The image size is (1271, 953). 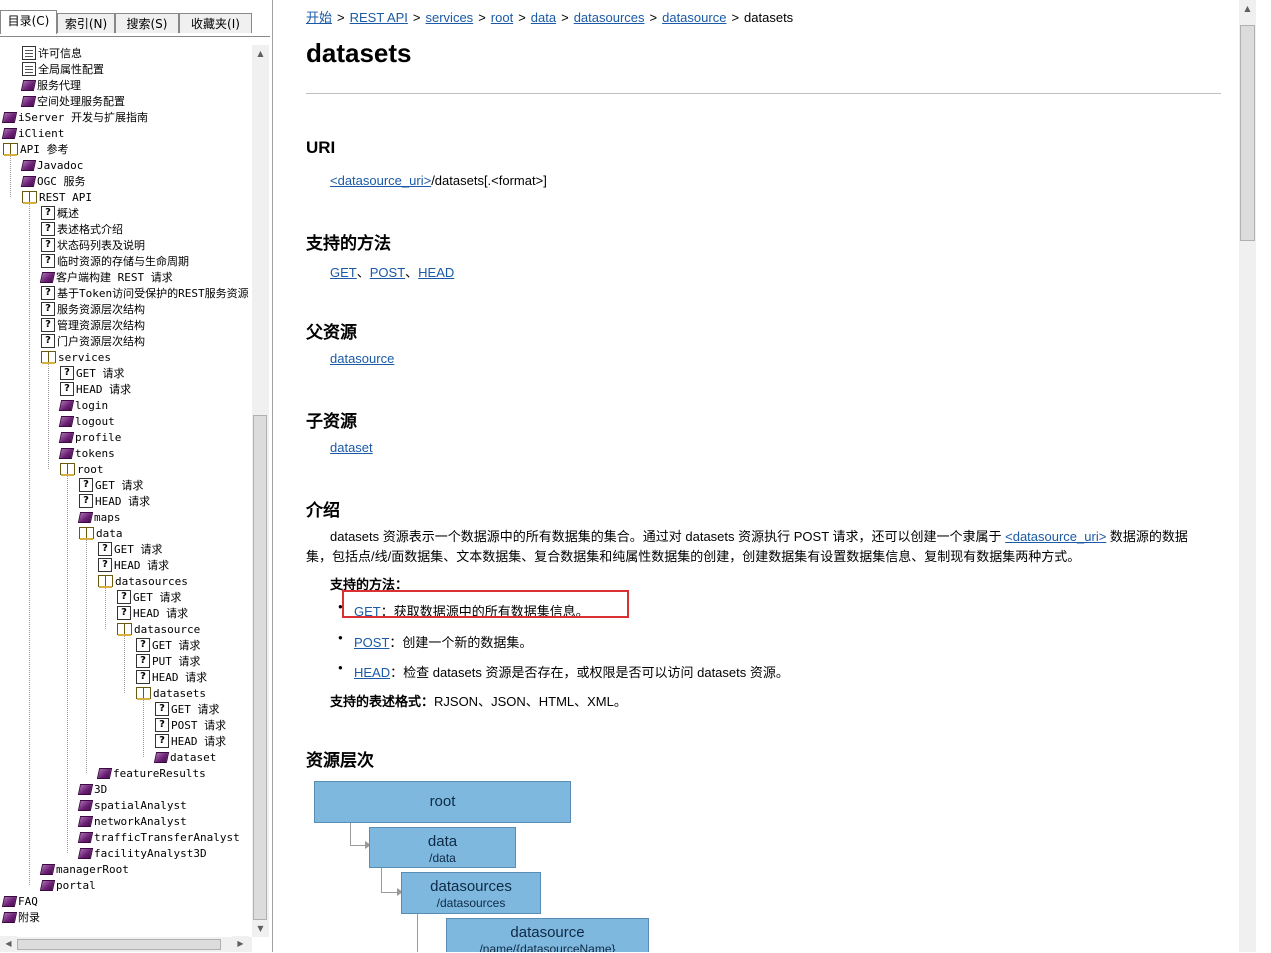 What do you see at coordinates (83, 405) in the screenshot?
I see `tree-item: login` at bounding box center [83, 405].